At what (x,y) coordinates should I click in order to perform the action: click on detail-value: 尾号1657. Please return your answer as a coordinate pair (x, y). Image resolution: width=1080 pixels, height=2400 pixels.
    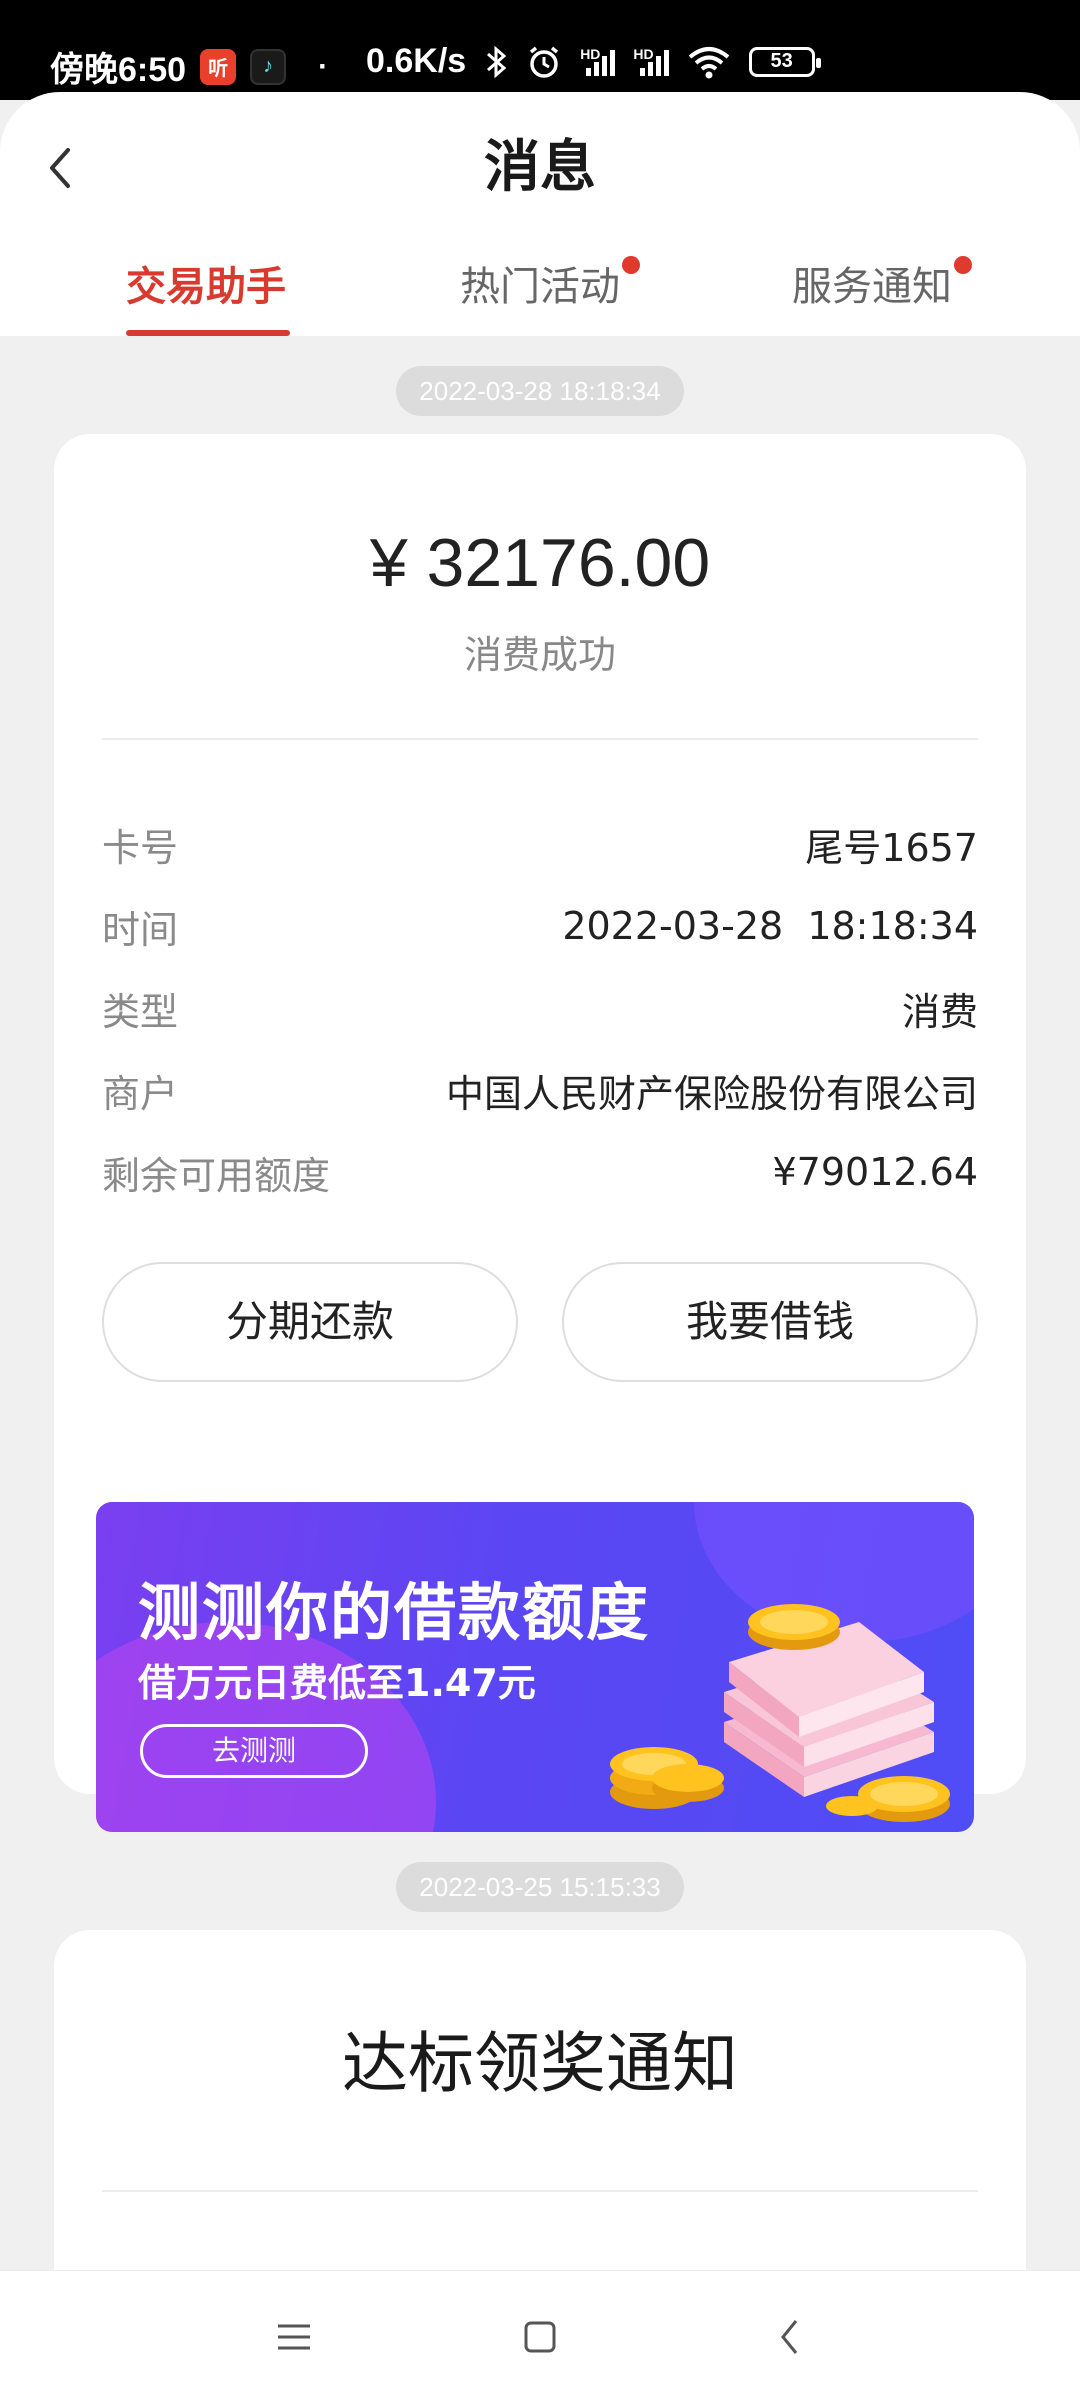
    Looking at the image, I should click on (891, 847).